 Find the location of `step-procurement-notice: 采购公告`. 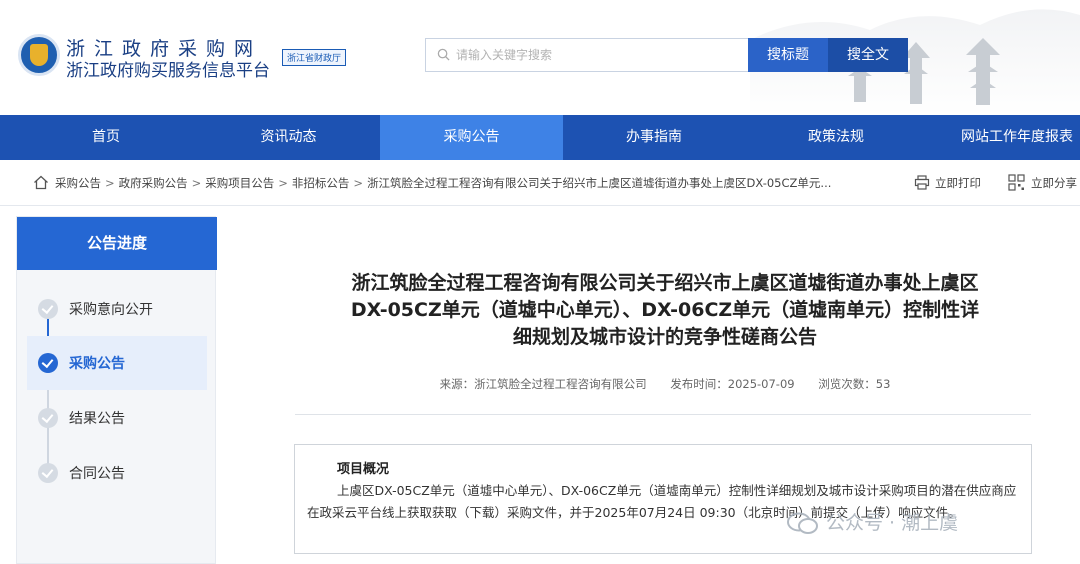

step-procurement-notice: 采购公告 is located at coordinates (117, 363).